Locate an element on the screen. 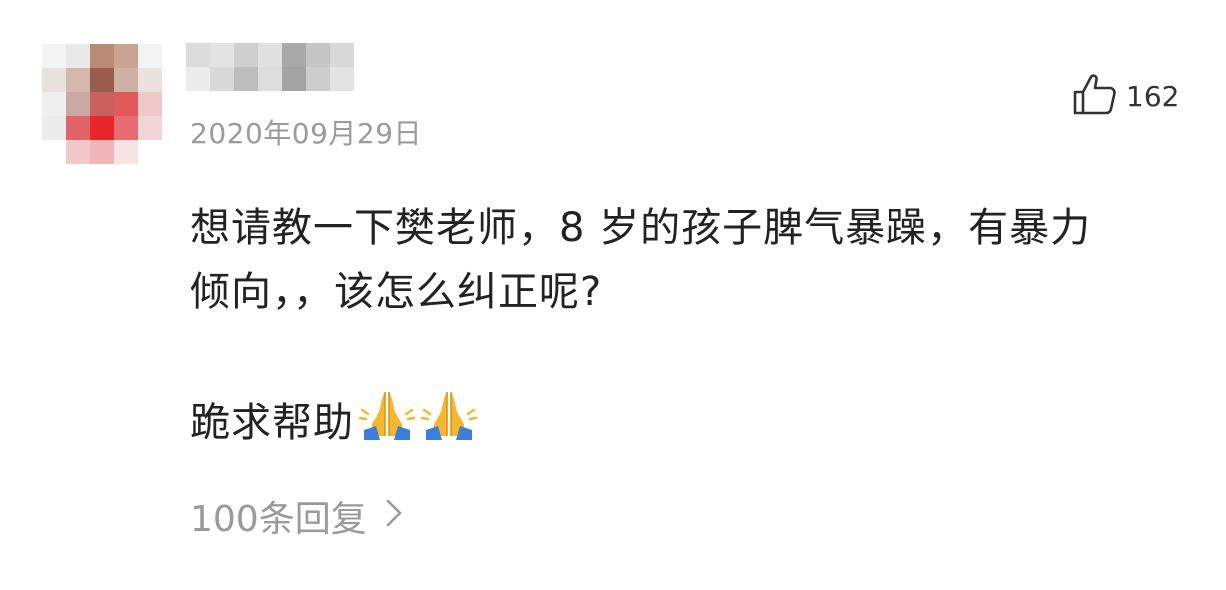 Image resolution: width=1226 pixels, height=590 pixels. replies-count: 100条回复 is located at coordinates (278, 519).